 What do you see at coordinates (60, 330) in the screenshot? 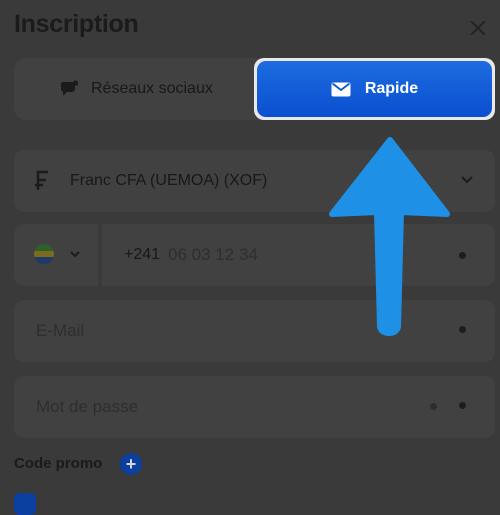
I see `email-placeholder: E-Mail` at bounding box center [60, 330].